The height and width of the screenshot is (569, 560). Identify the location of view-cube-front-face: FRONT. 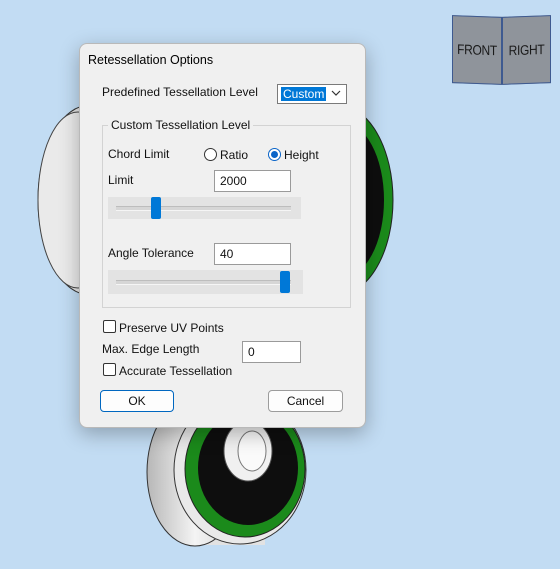
(477, 50).